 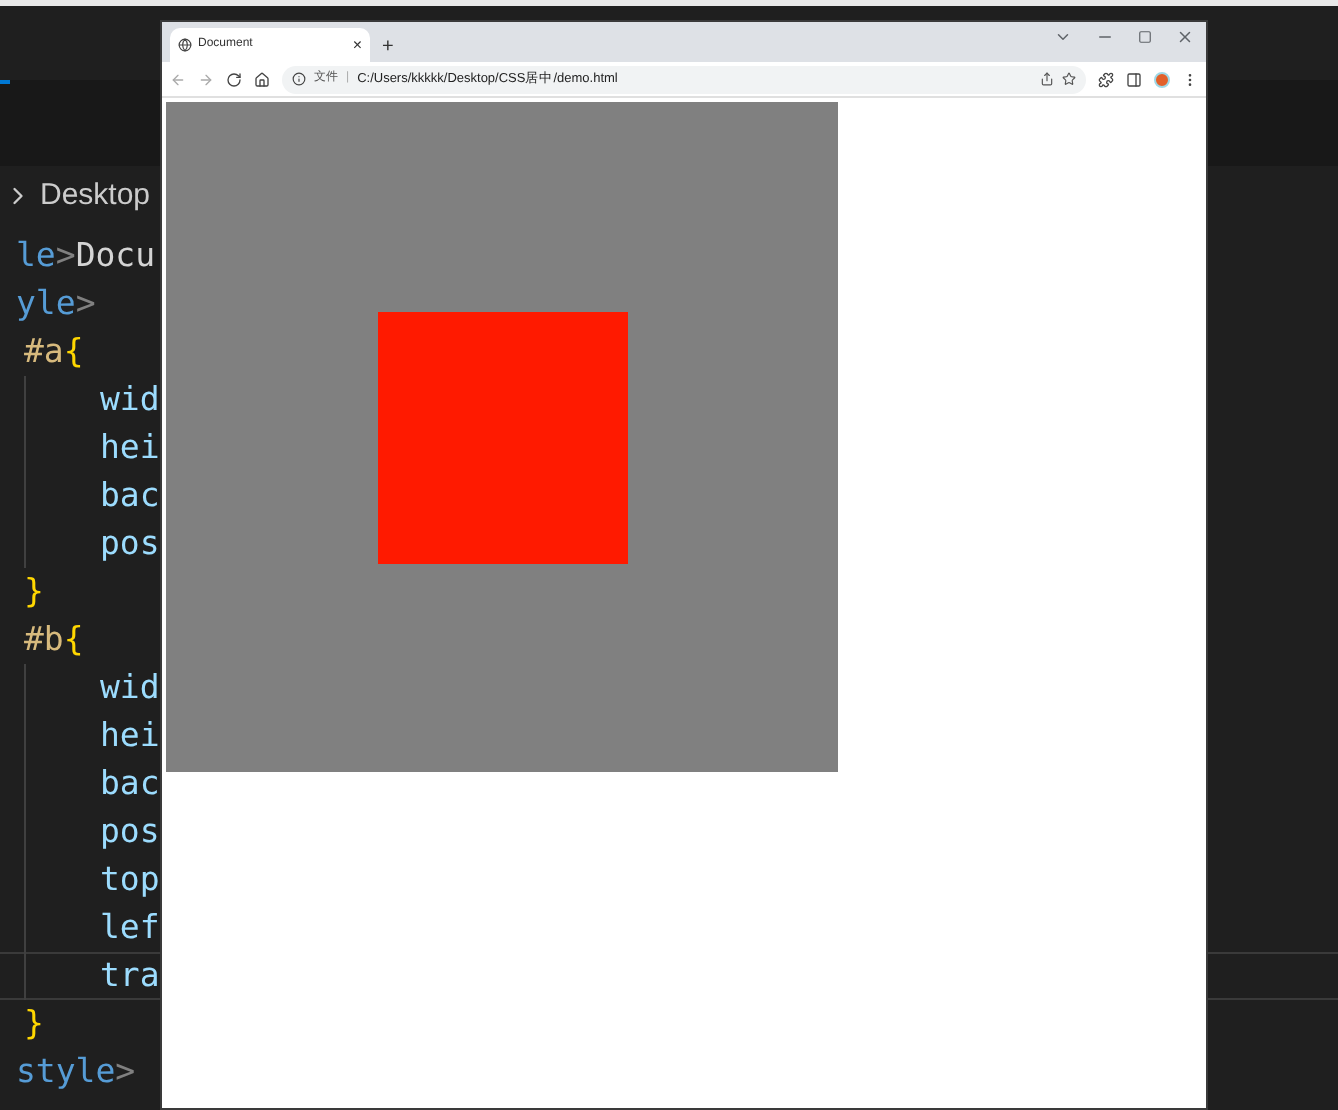 What do you see at coordinates (234, 79) in the screenshot?
I see `reload-icon` at bounding box center [234, 79].